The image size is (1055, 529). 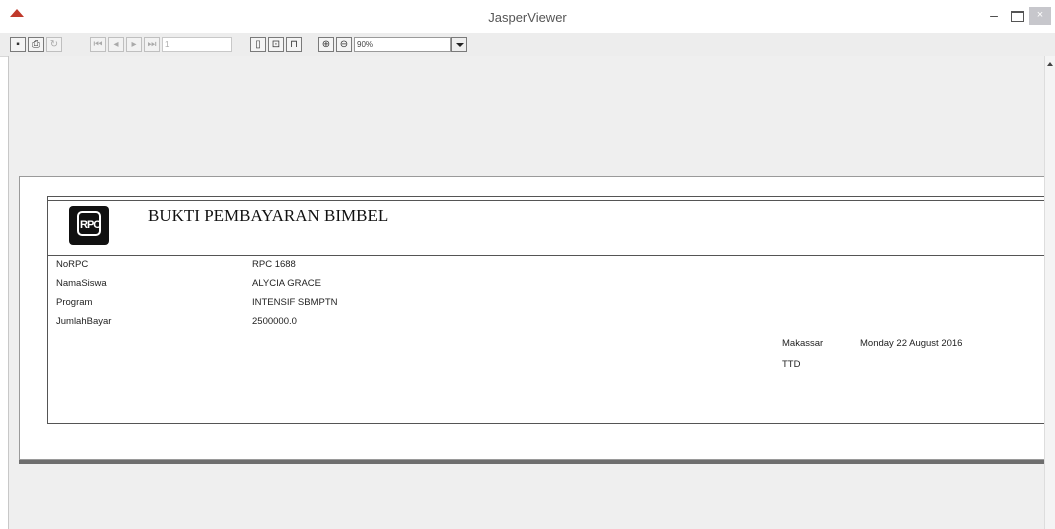 What do you see at coordinates (74, 302) in the screenshot?
I see `field-label-program: Program` at bounding box center [74, 302].